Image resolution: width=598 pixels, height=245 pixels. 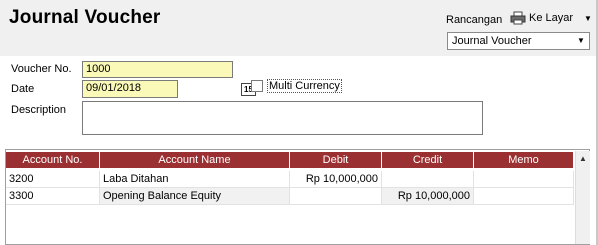 I want to click on ke-layar-button: Ke Layar ▼, so click(x=553, y=18).